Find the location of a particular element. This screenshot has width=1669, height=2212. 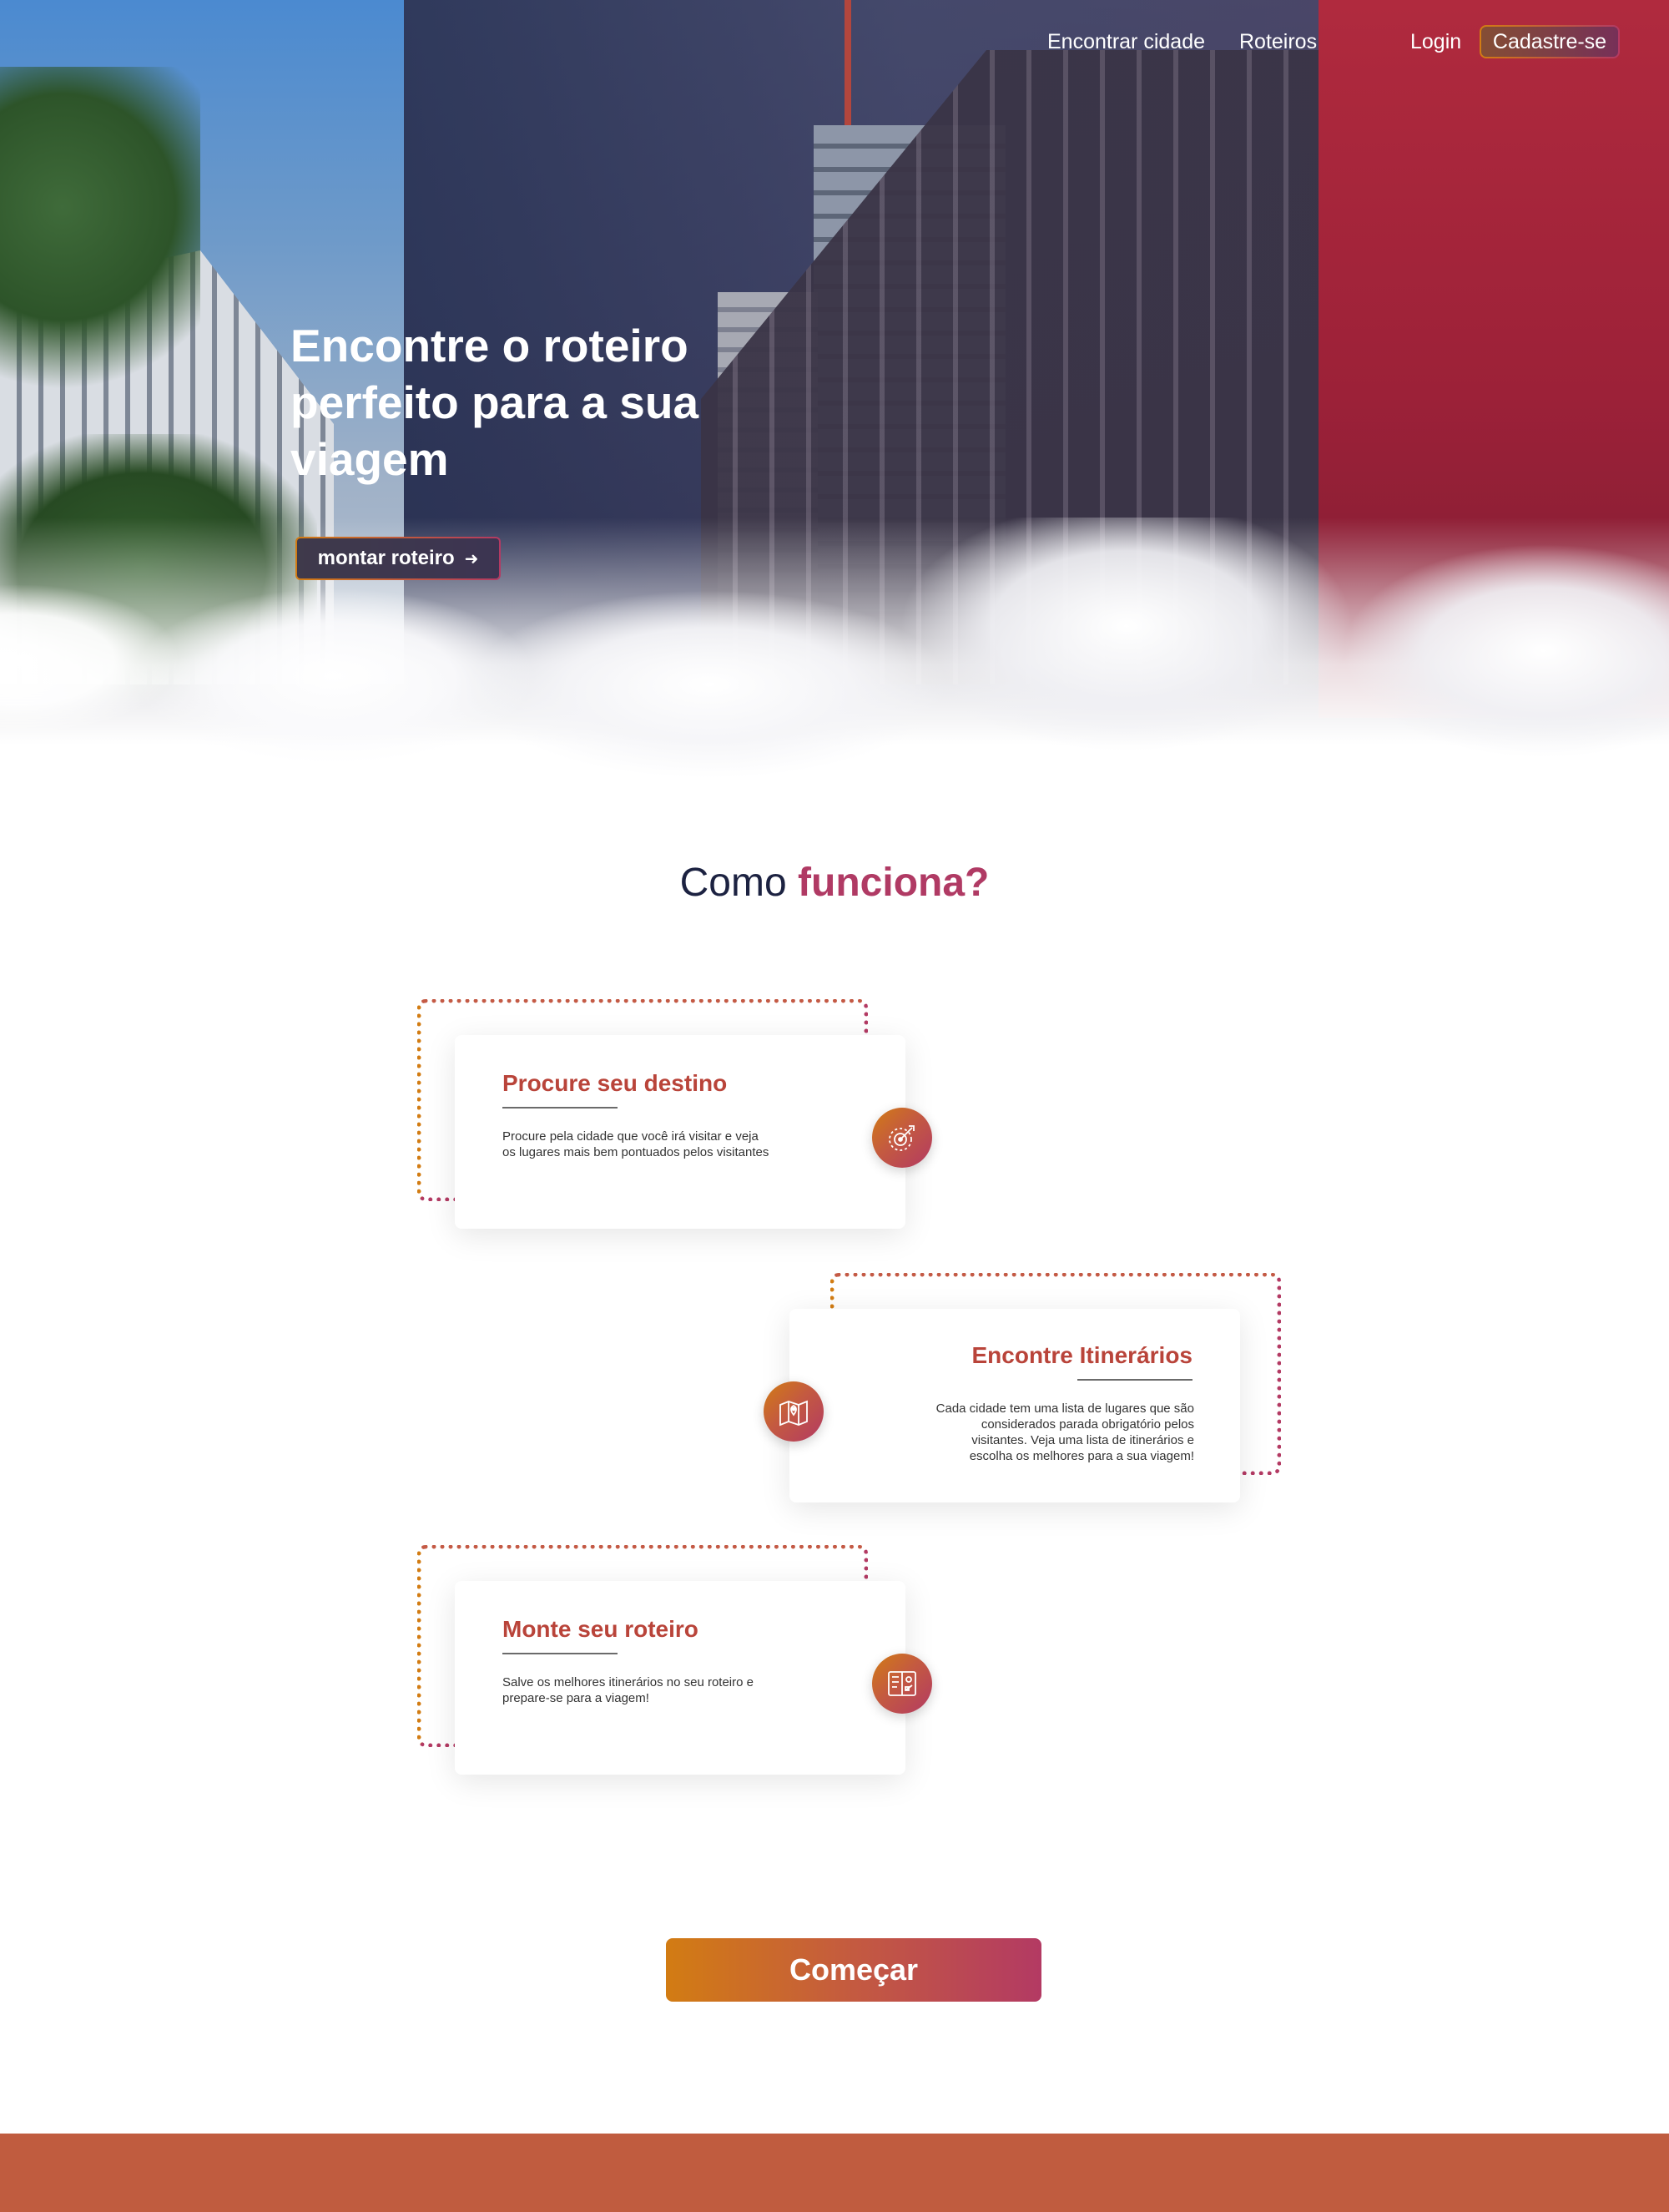

build-itinerary-button: montar roteiro ➜ is located at coordinates (398, 558).